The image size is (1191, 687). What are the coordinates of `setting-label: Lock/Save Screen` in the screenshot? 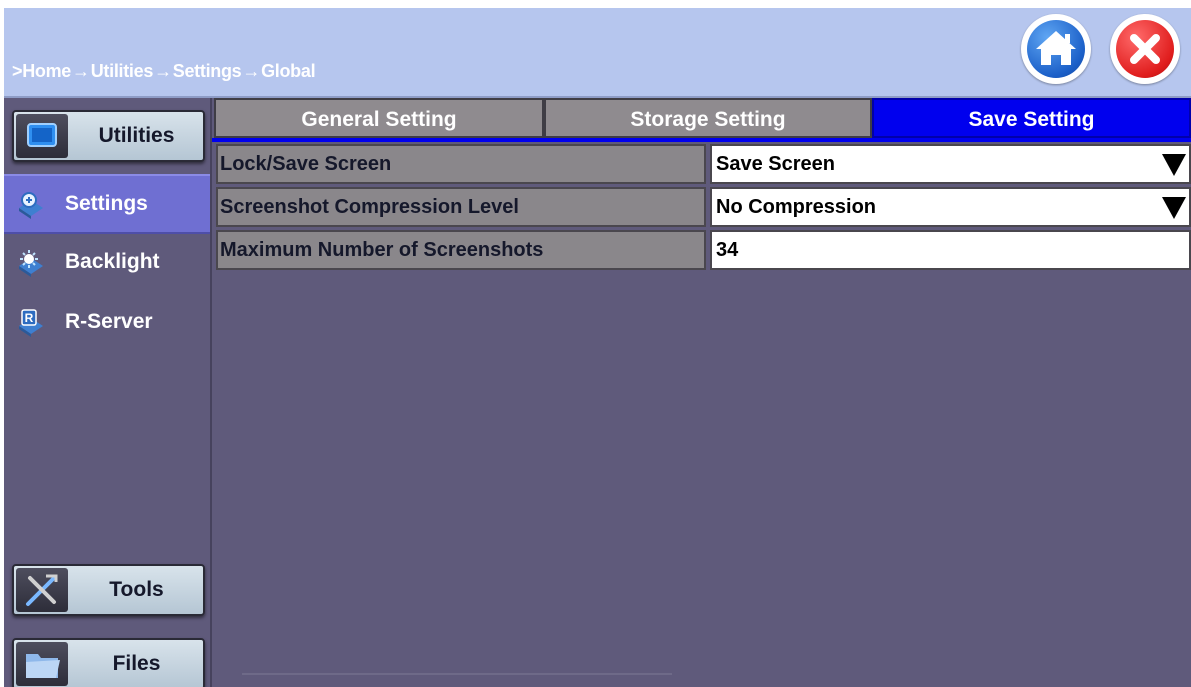 It's located at (461, 164).